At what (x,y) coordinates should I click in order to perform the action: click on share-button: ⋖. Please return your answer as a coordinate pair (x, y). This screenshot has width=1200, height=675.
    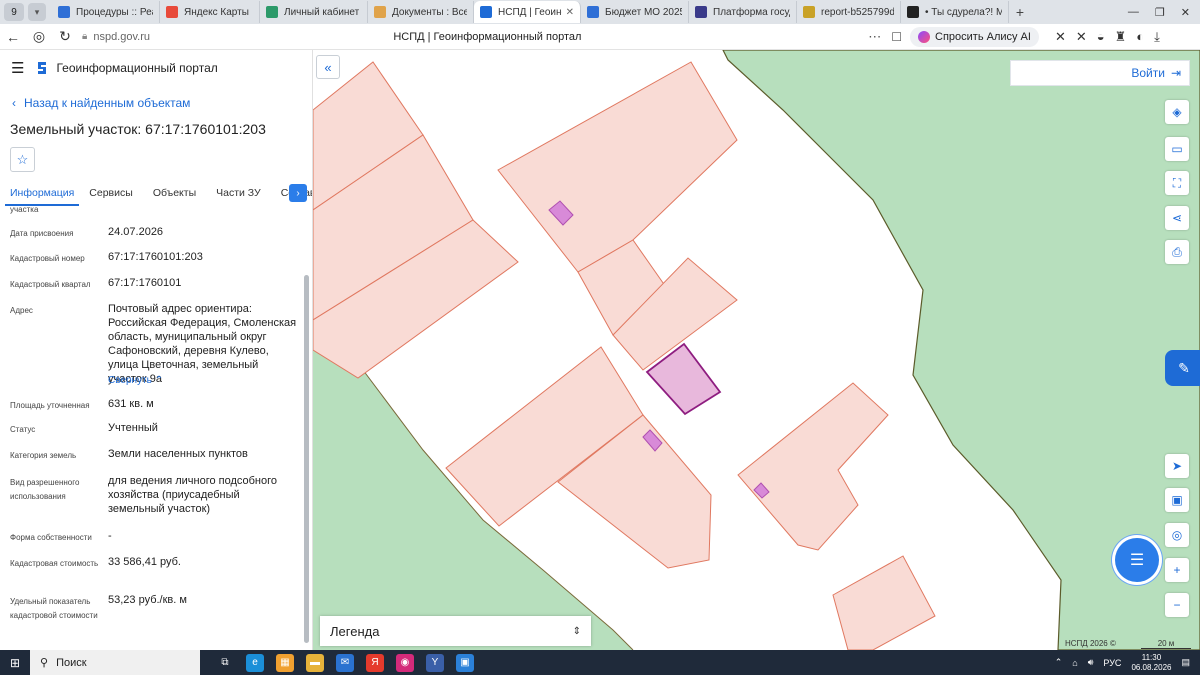
    Looking at the image, I should click on (1177, 218).